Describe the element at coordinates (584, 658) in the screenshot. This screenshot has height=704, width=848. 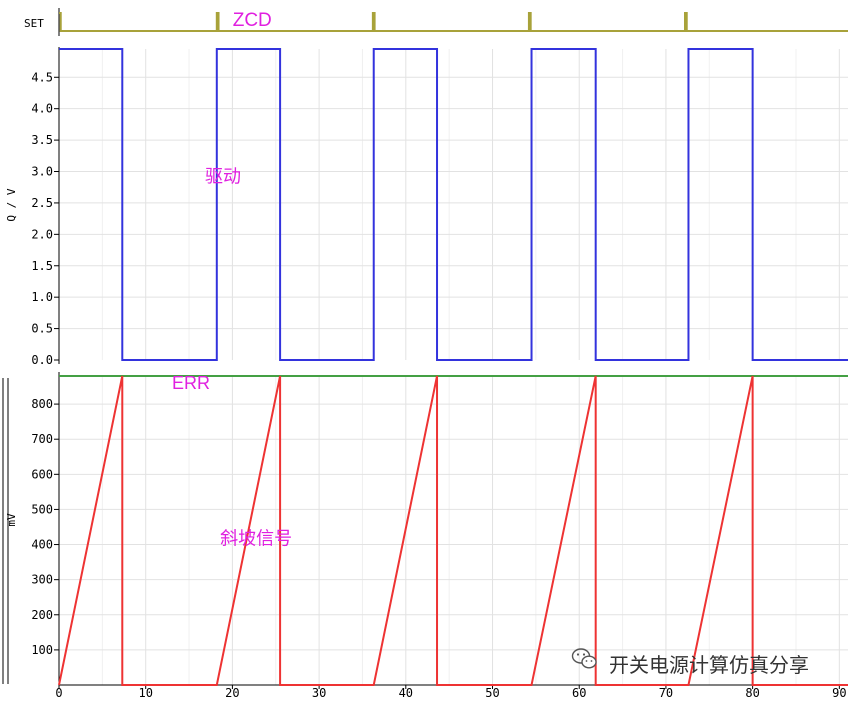
I see `wechat-icon` at that location.